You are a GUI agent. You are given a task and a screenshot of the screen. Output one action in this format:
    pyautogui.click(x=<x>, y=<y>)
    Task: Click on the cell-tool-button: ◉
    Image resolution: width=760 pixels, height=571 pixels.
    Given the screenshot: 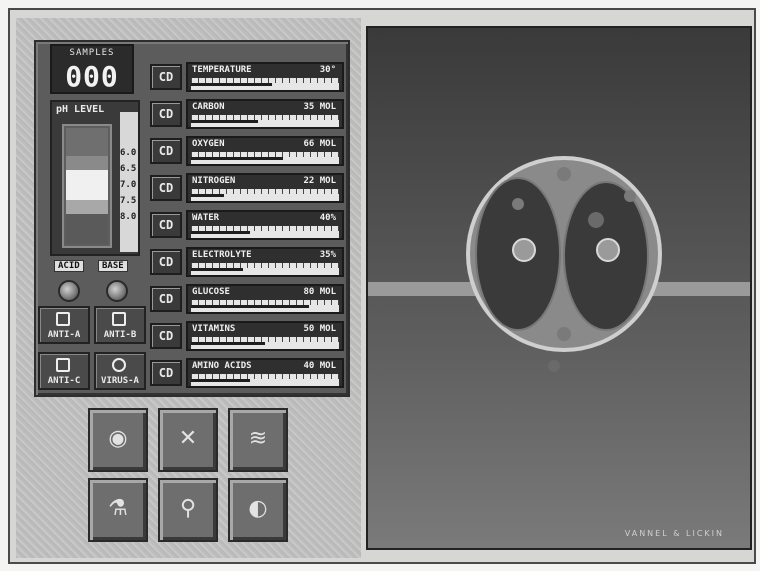 What is the action you would take?
    pyautogui.click(x=118, y=440)
    